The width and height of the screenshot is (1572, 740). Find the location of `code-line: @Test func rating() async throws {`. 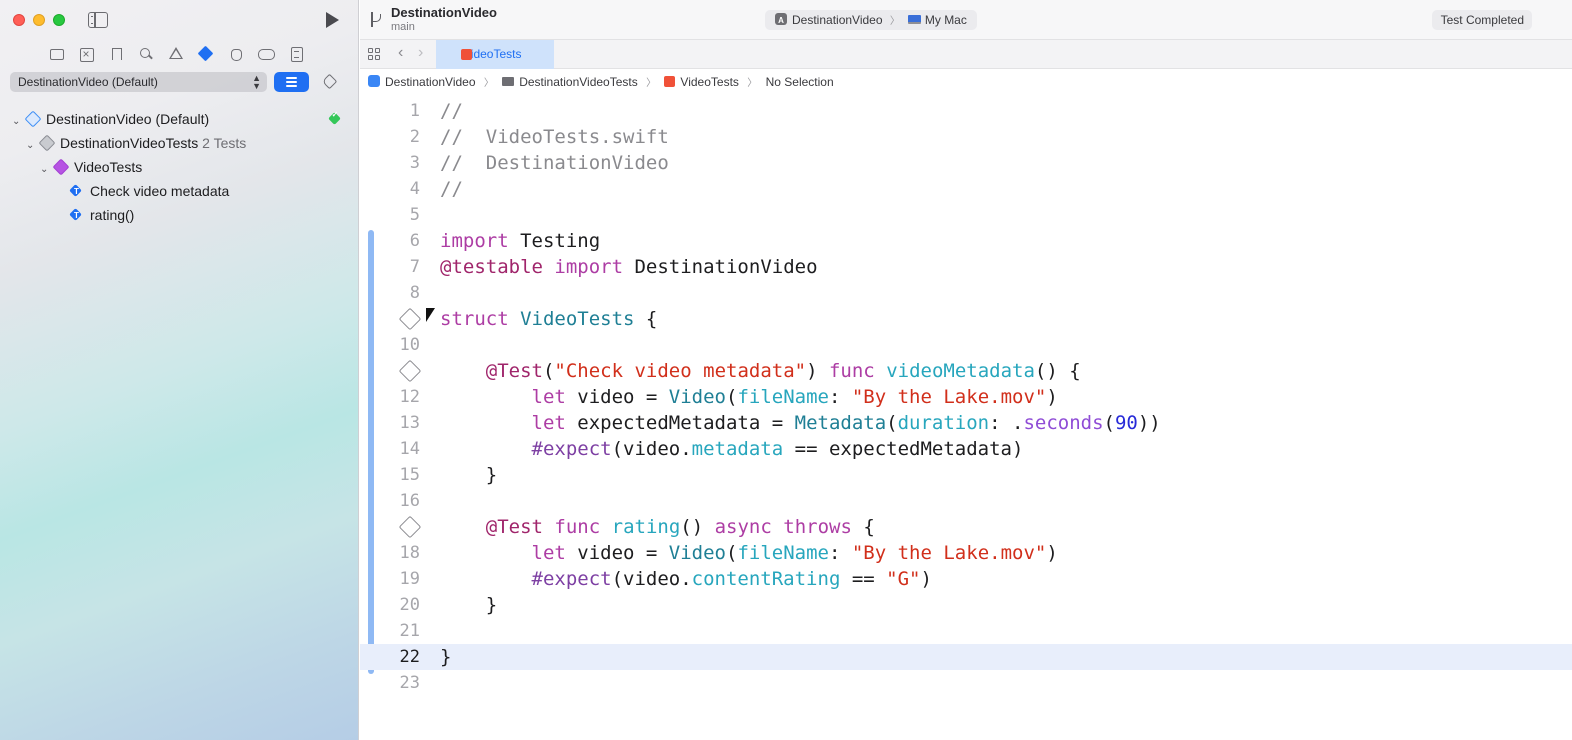

code-line: @Test func rating() async throws { is located at coordinates (966, 527).